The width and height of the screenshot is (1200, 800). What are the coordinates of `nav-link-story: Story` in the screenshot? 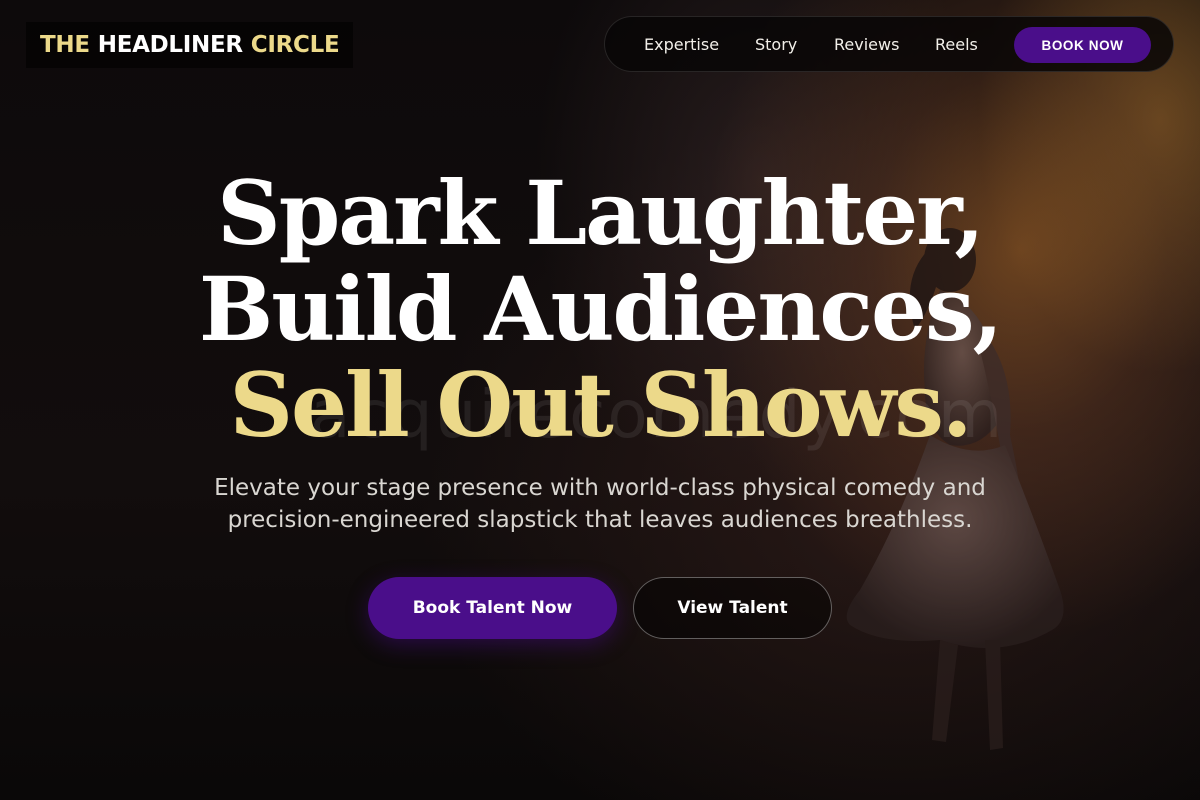 It's located at (776, 44).